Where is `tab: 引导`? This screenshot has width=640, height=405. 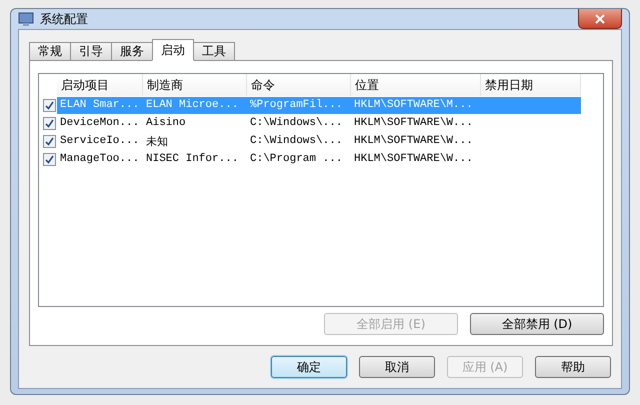
tab: 引导 is located at coordinates (91, 51).